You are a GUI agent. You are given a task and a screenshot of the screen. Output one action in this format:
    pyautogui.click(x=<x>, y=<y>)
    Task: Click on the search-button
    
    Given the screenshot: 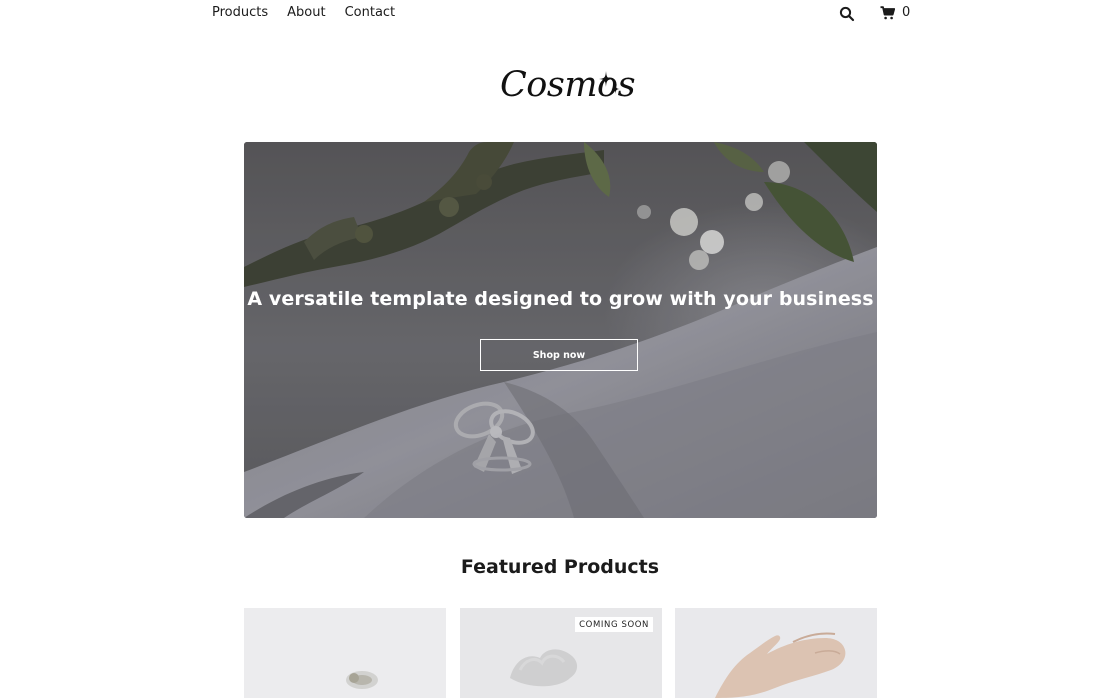 What is the action you would take?
    pyautogui.click(x=847, y=14)
    